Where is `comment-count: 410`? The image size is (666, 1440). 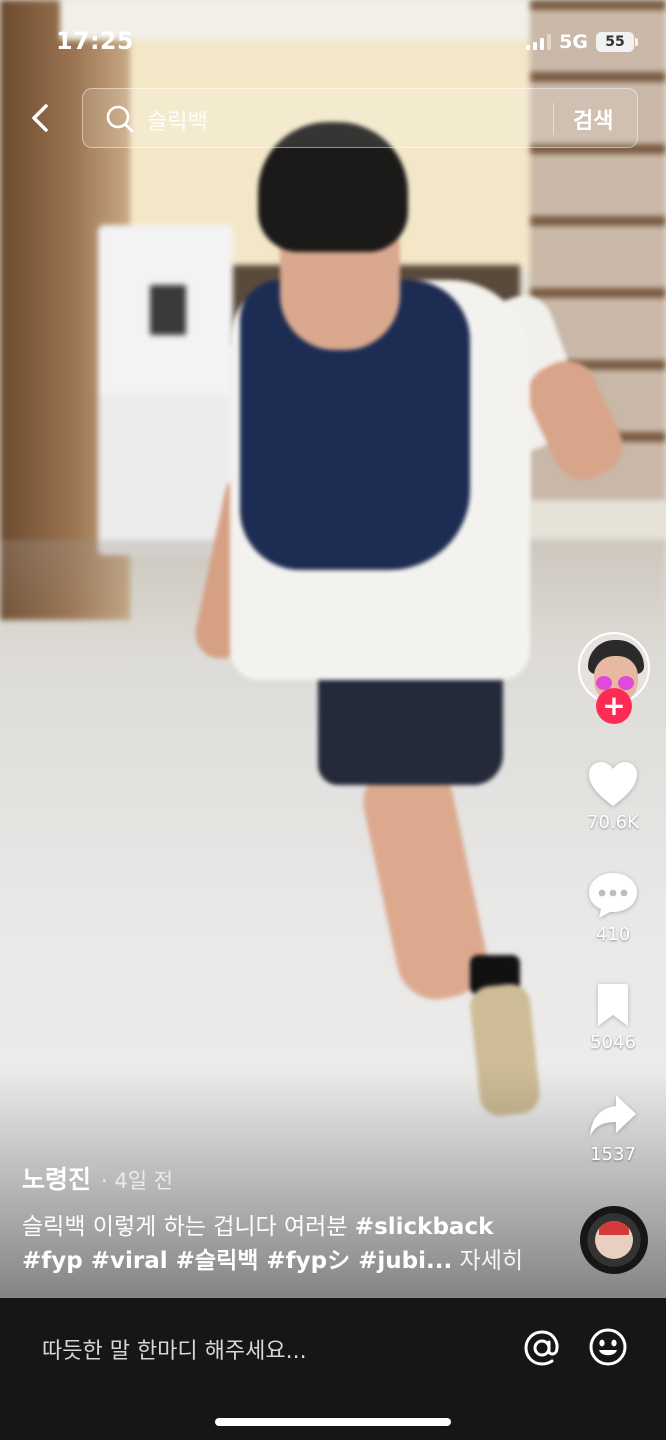 comment-count: 410 is located at coordinates (613, 934).